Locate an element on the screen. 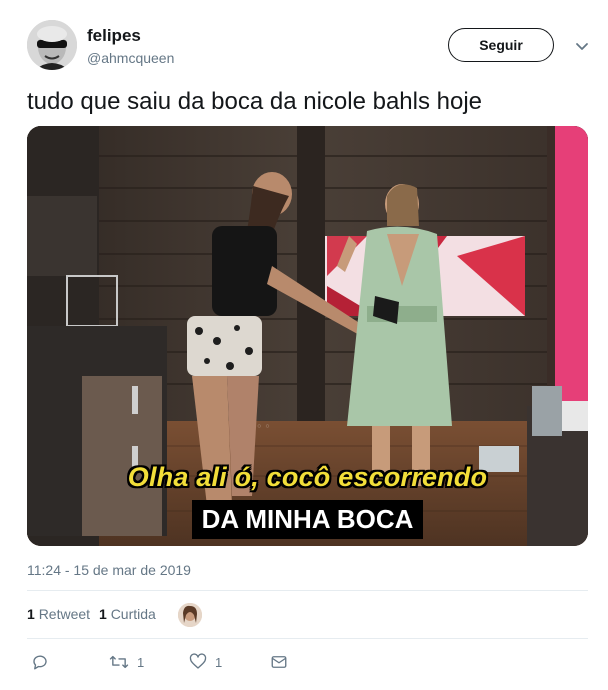 This screenshot has width=608, height=690. tweet-header: felipes @ahmcqueen Seguir is located at coordinates (309, 48).